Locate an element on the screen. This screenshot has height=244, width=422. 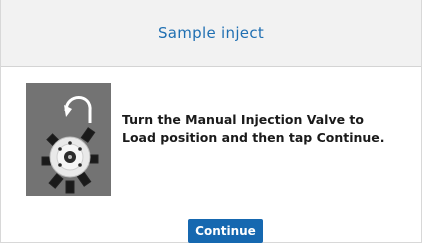
instruction-line-2: Load position and then tap Continue. is located at coordinates (253, 137).